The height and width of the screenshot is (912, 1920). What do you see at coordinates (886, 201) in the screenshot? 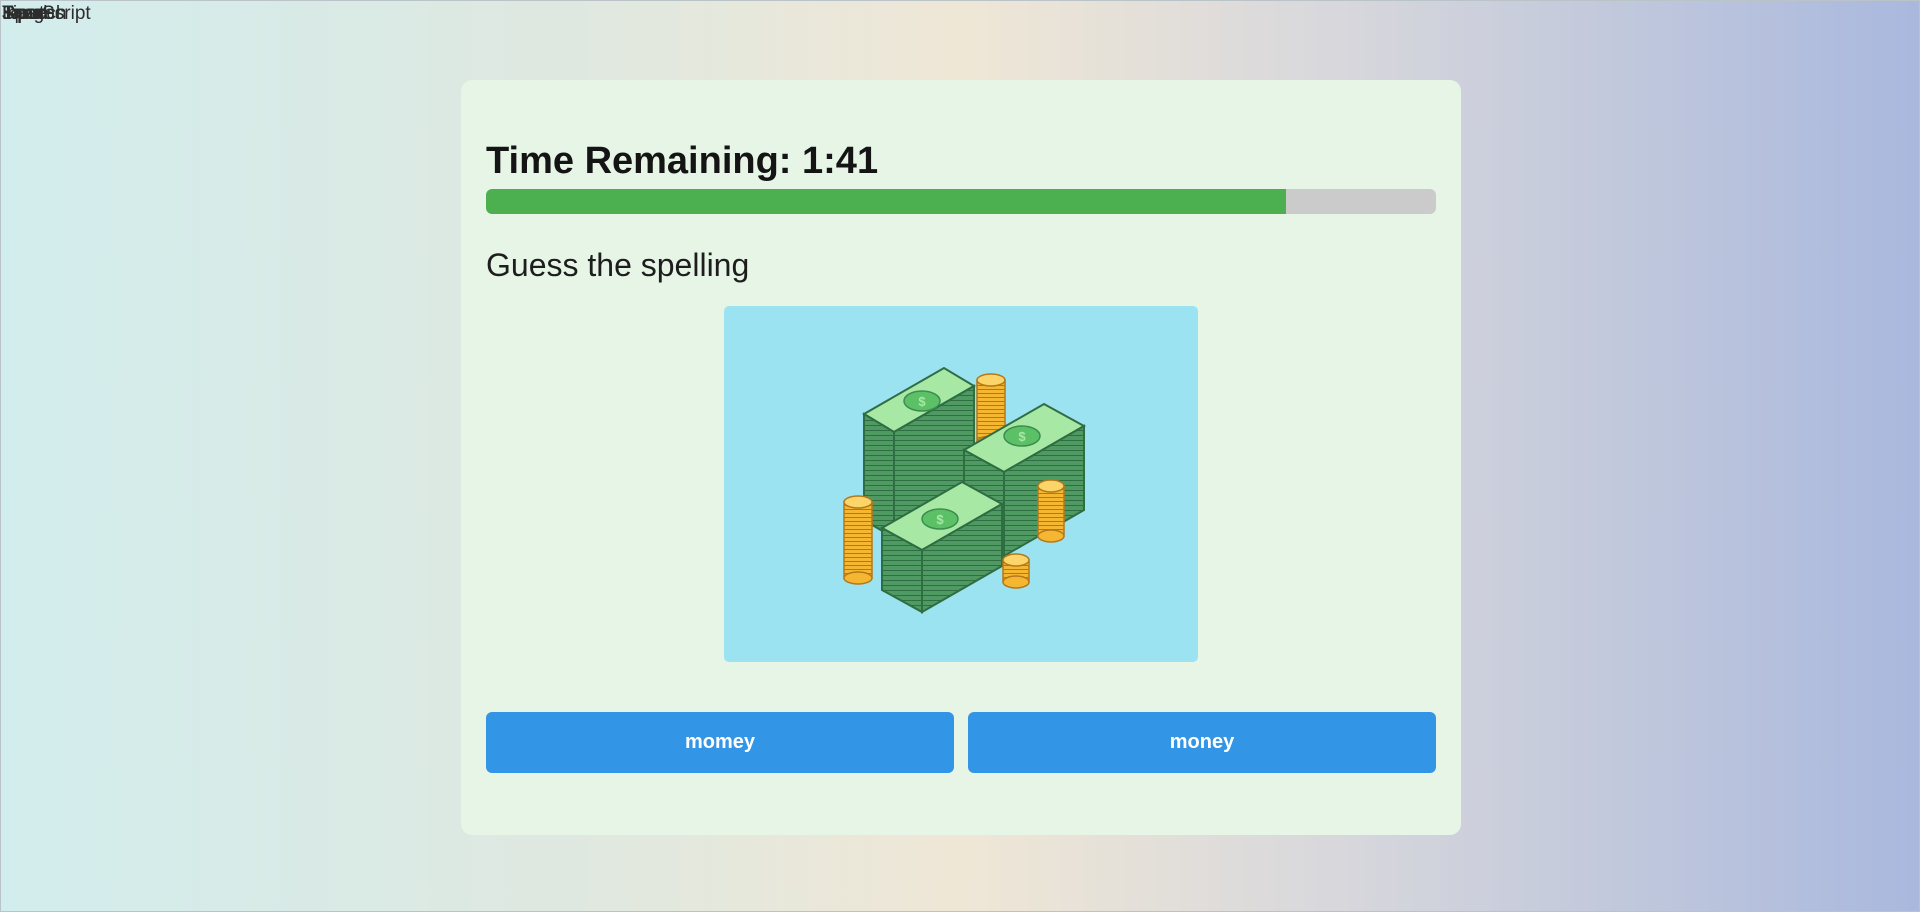
I see `time-progress-fill` at bounding box center [886, 201].